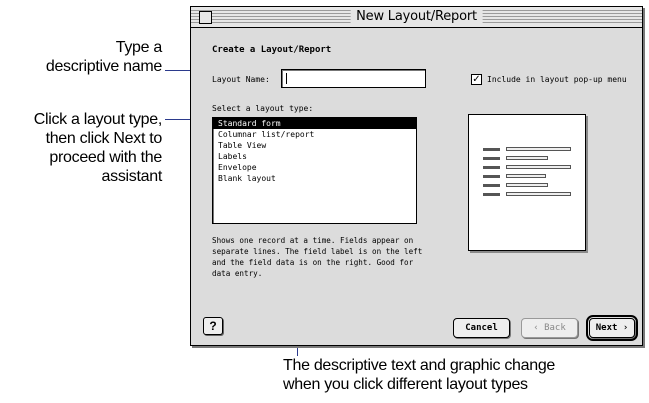  Describe the element at coordinates (314, 134) in the screenshot. I see `list-item-columnar-list: Columnar list/report` at that location.